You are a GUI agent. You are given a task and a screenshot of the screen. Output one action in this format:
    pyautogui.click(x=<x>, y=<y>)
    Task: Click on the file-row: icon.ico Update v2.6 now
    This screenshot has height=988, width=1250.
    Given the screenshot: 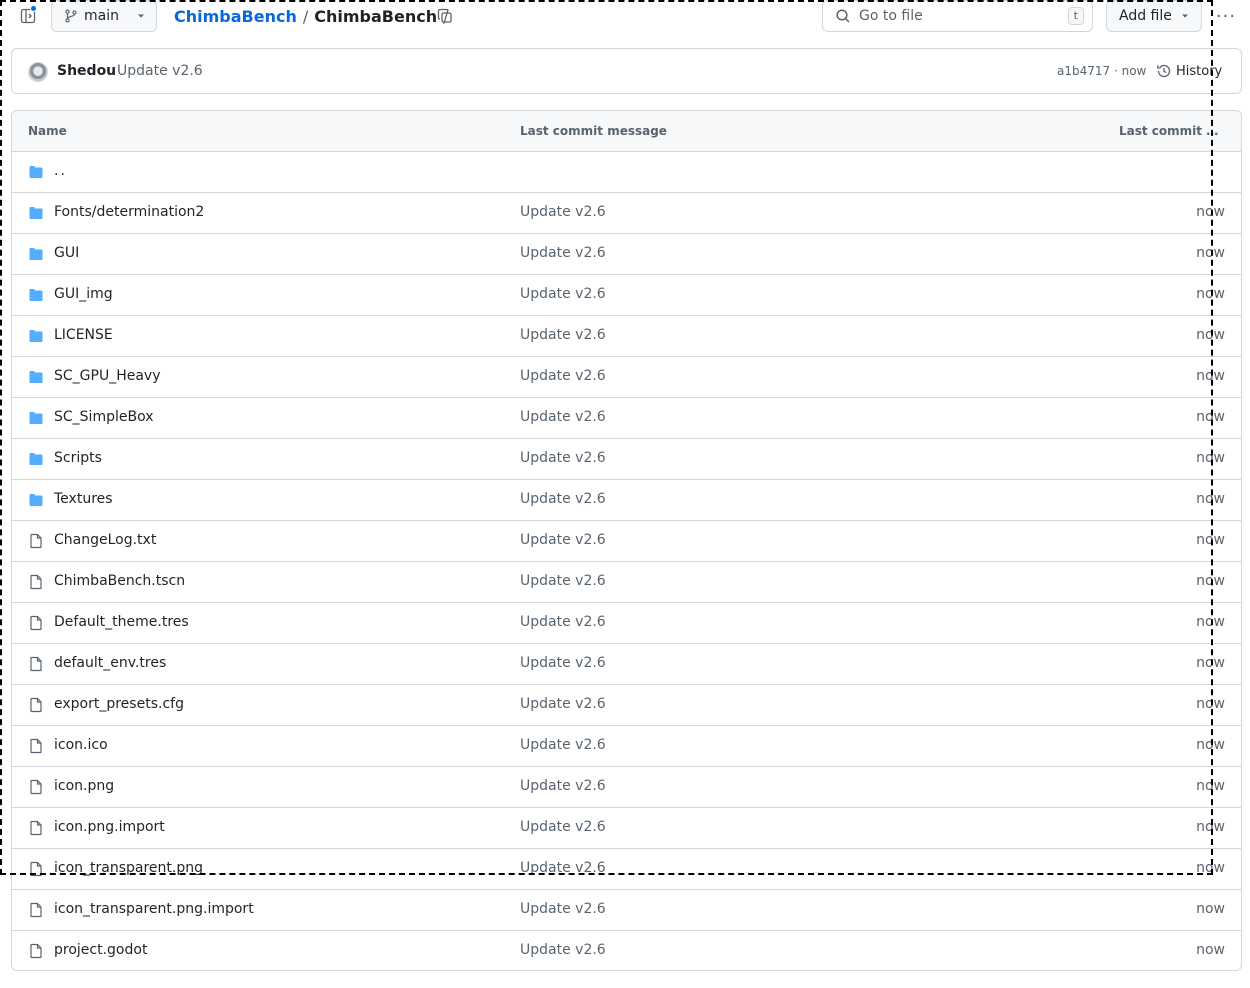 What is the action you would take?
    pyautogui.click(x=626, y=746)
    